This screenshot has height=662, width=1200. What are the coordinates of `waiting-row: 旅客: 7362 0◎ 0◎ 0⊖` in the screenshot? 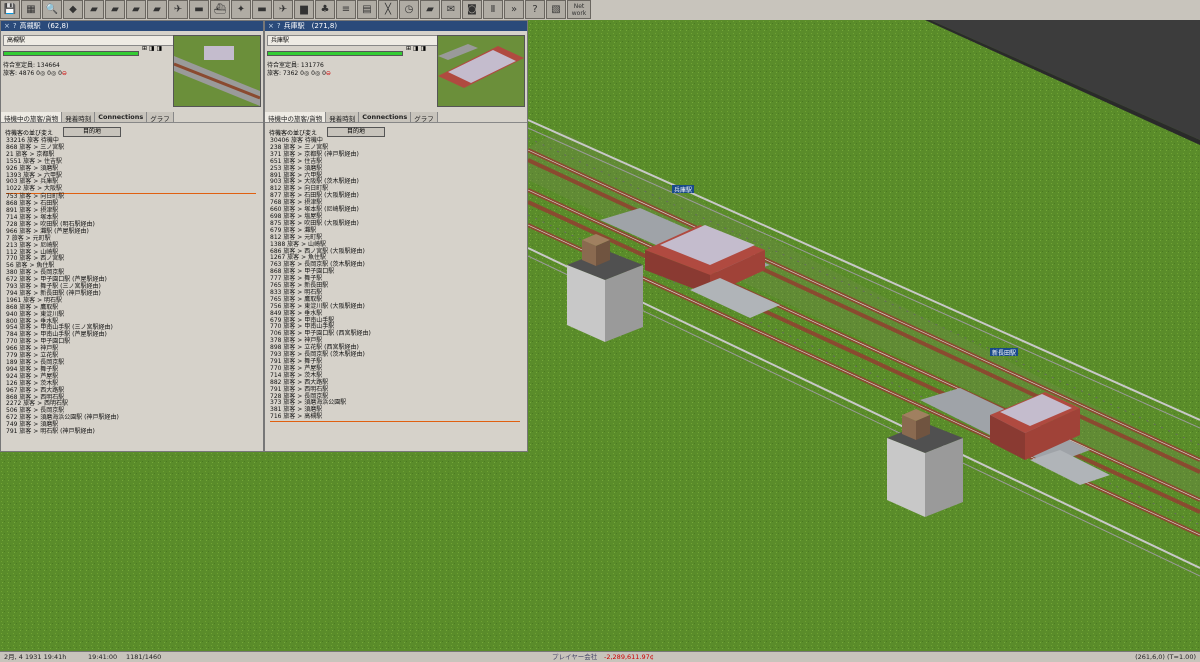 It's located at (299, 73).